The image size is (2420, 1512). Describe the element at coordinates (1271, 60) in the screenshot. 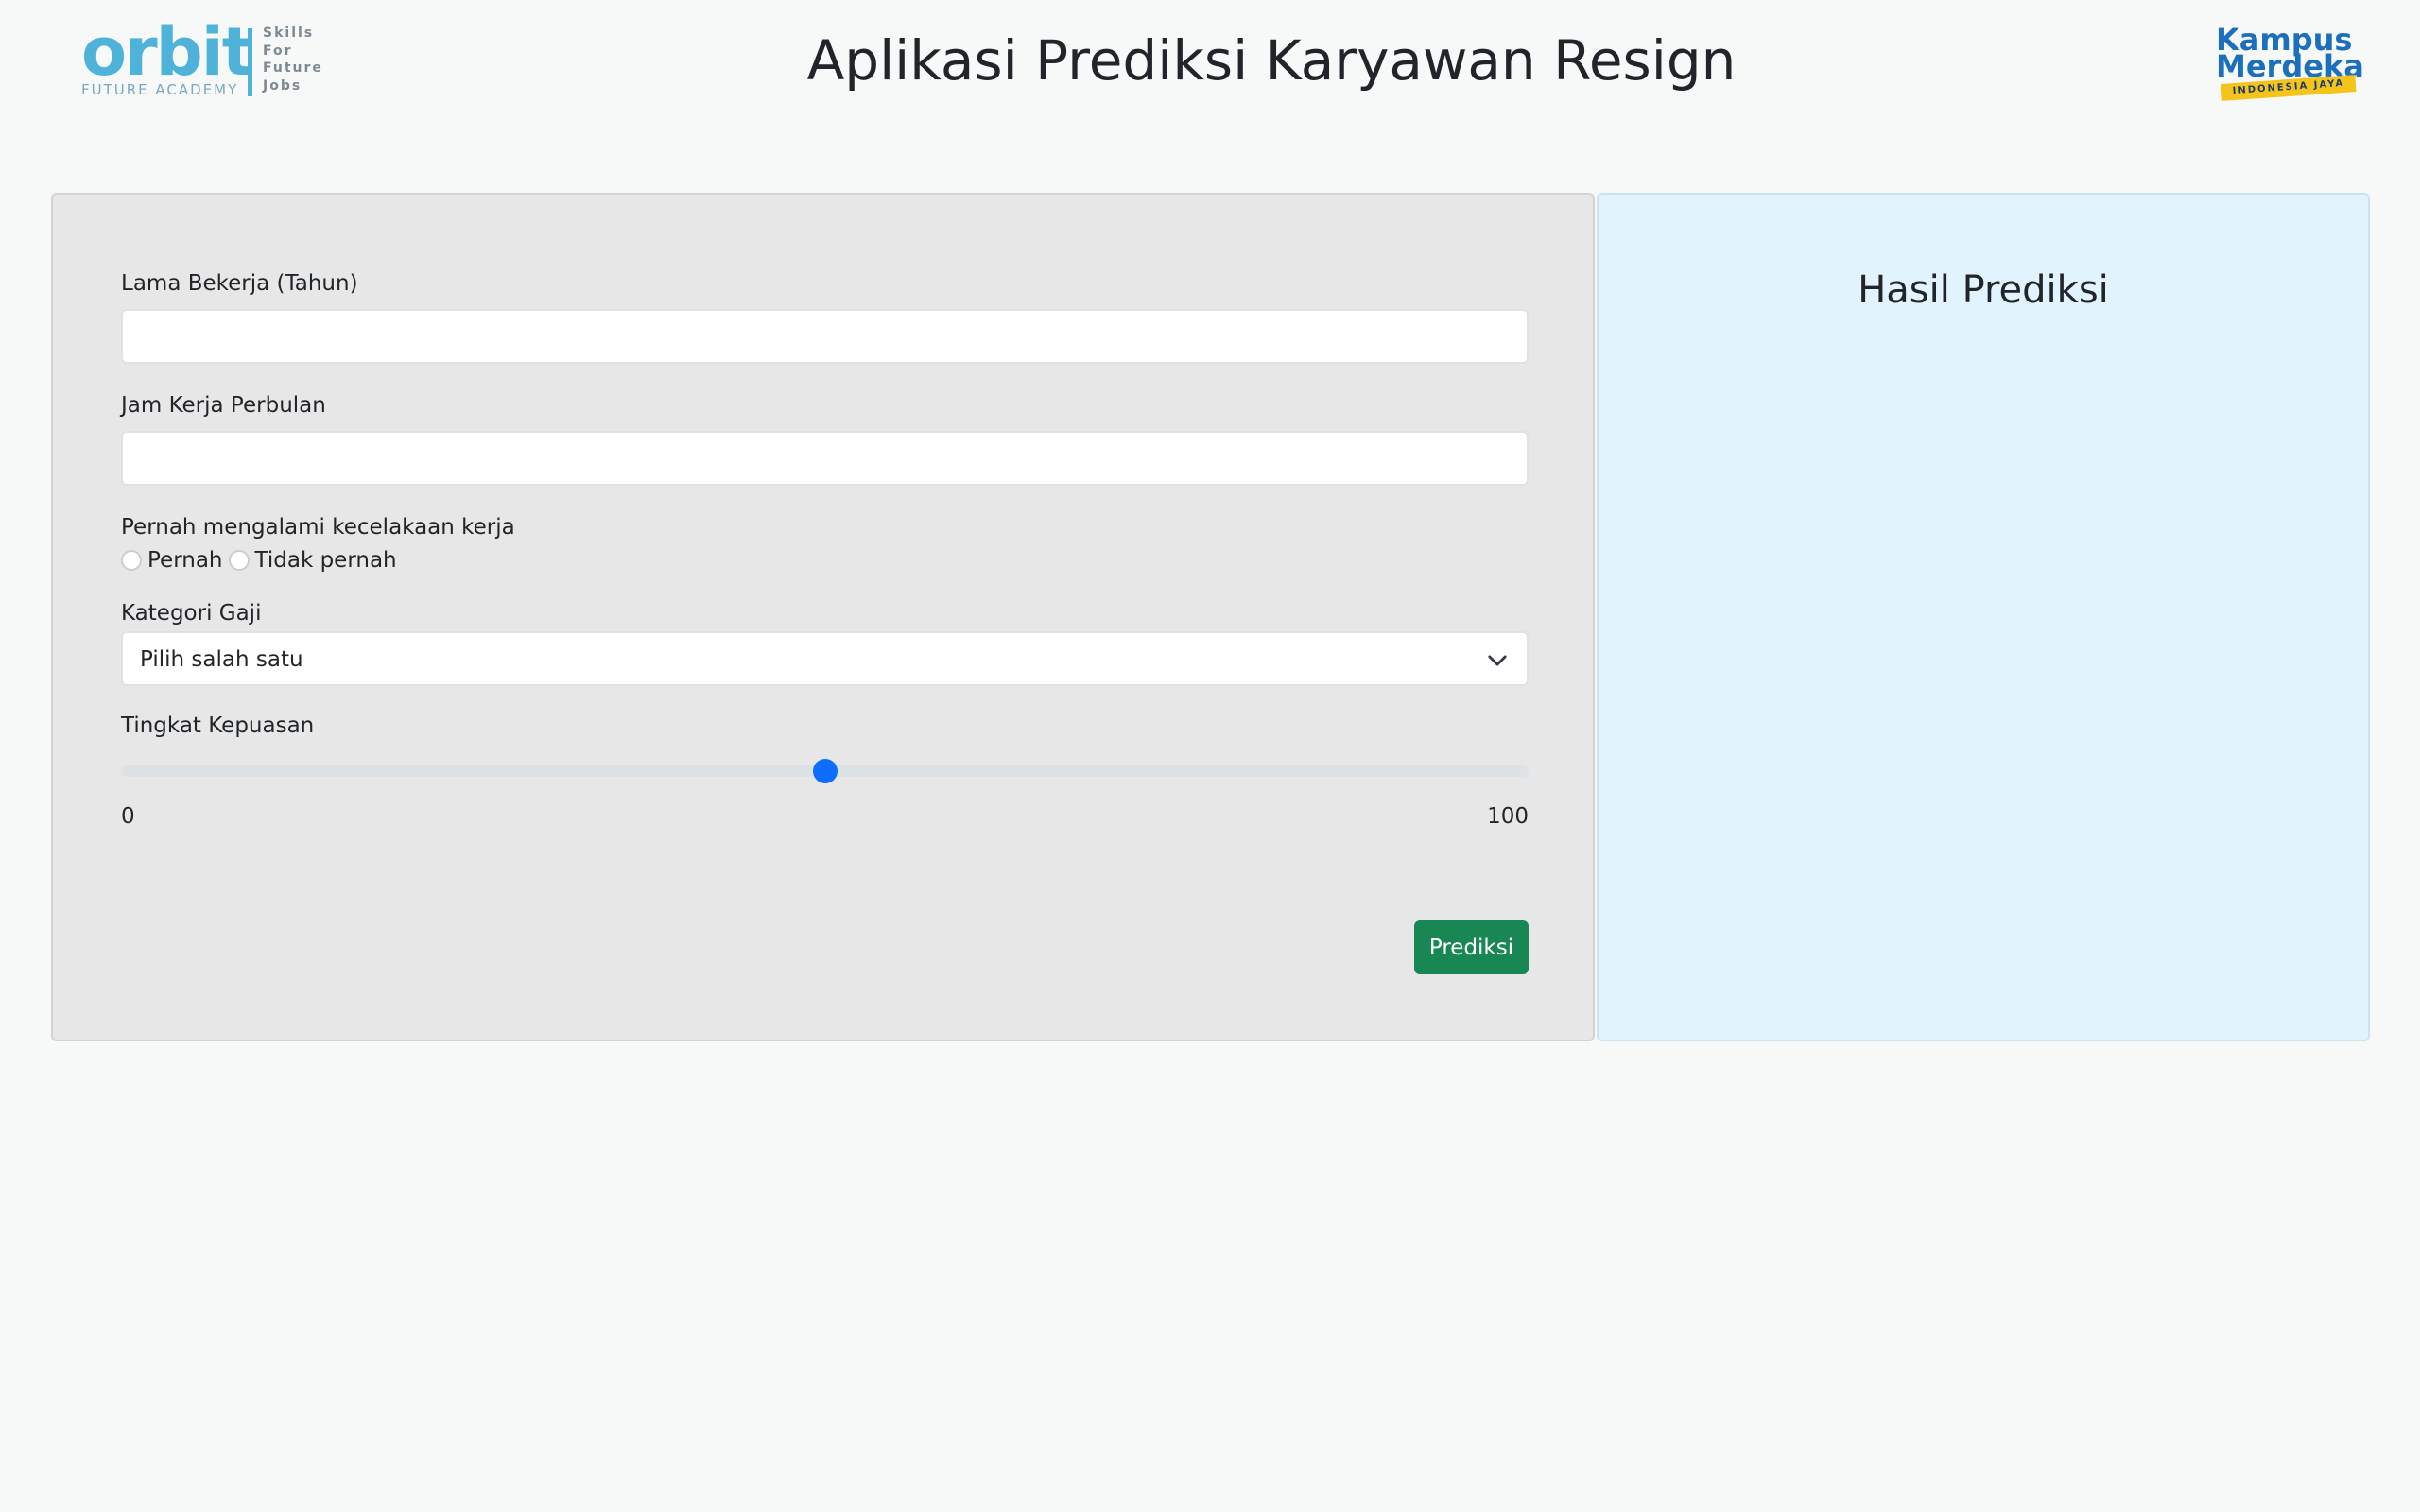

I see `page-title: Aplikasi Prediksi Karyawan Resign` at that location.